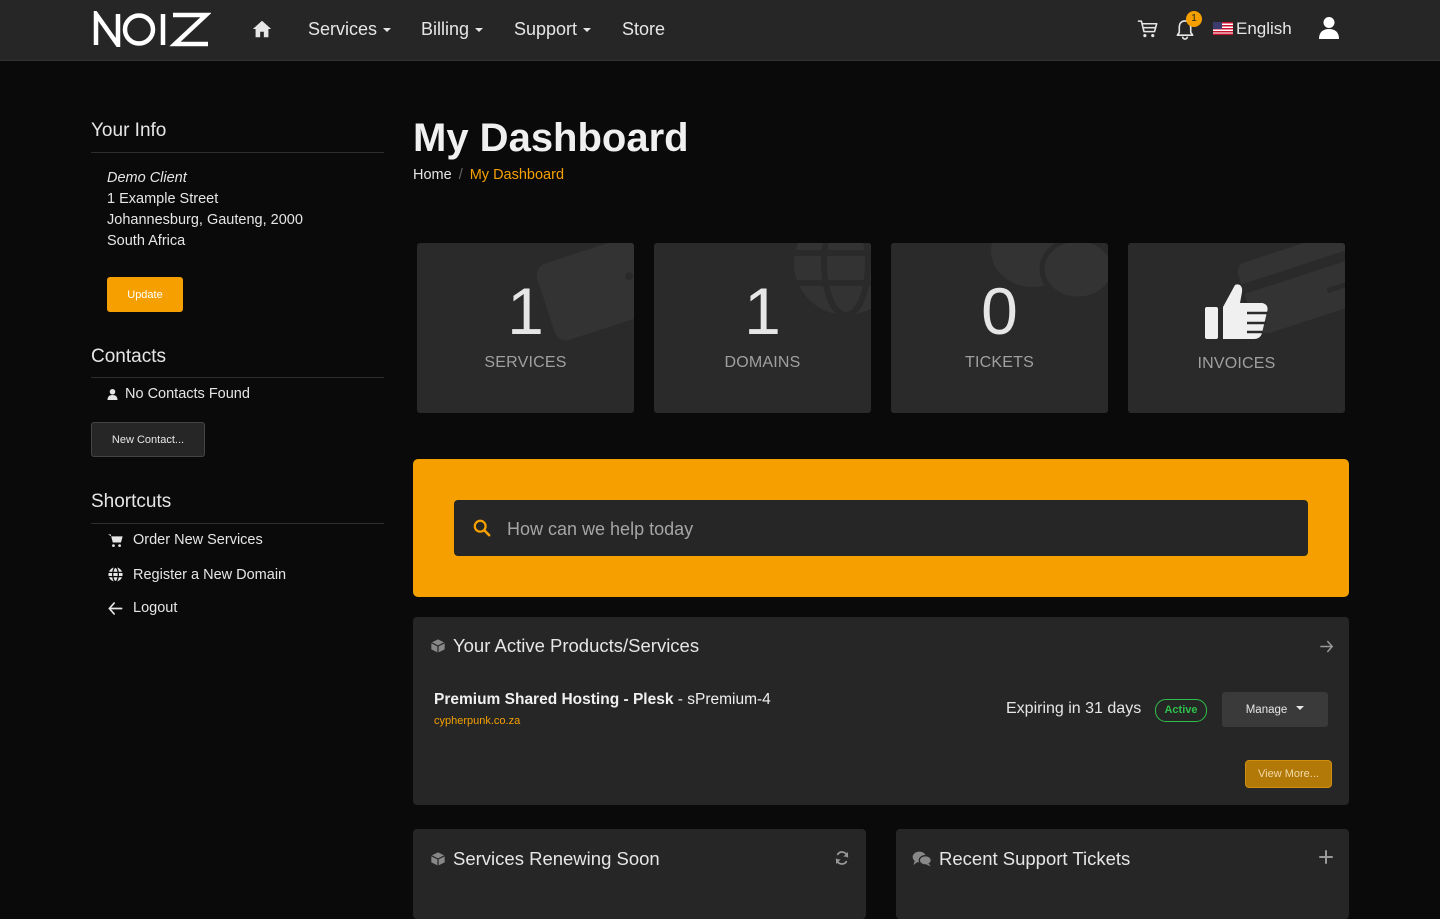 This screenshot has height=919, width=1440. Describe the element at coordinates (1326, 857) in the screenshot. I see `plus-icon` at that location.